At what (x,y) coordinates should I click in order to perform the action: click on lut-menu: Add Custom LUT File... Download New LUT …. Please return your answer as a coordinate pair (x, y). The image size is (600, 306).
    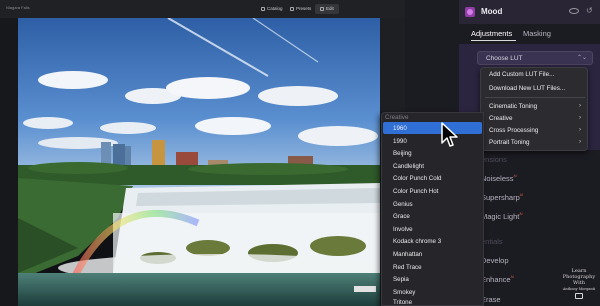
    Looking at the image, I should click on (534, 109).